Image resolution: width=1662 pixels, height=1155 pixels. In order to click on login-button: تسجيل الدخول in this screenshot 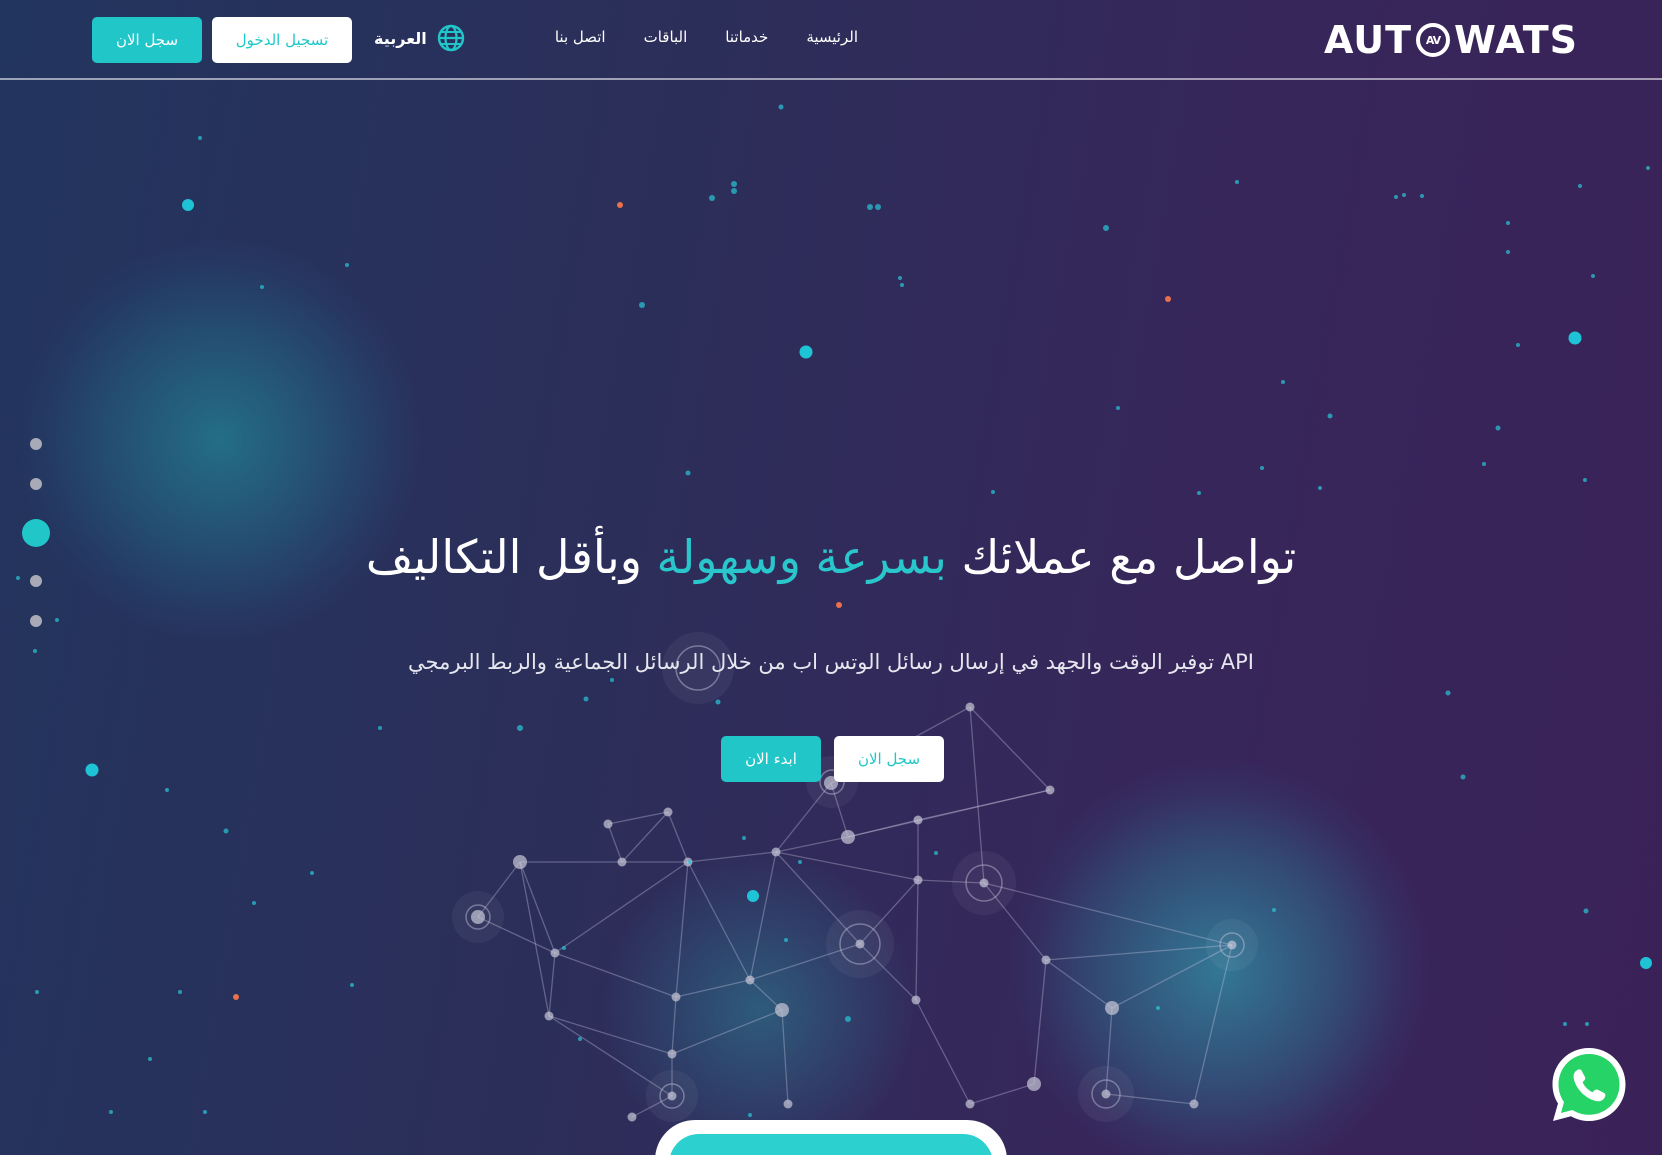, I will do `click(282, 40)`.